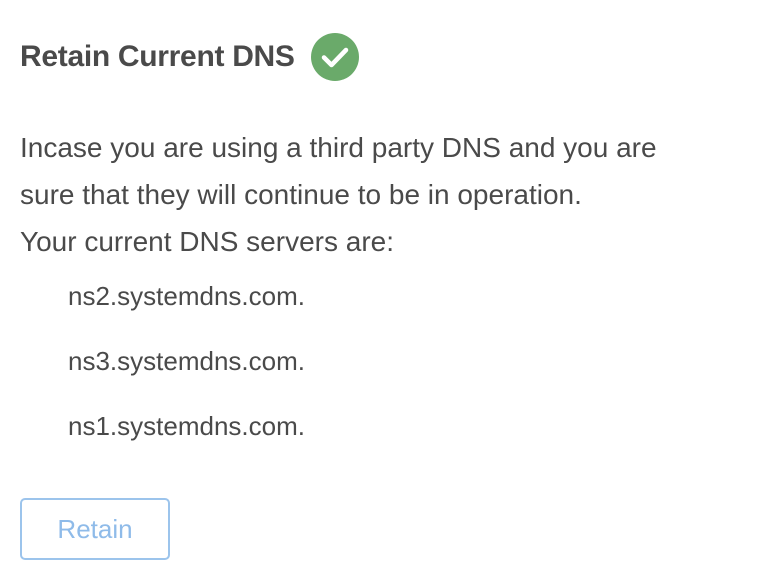  What do you see at coordinates (186, 361) in the screenshot?
I see `dns-server-item: ns3.systemdns.com.` at bounding box center [186, 361].